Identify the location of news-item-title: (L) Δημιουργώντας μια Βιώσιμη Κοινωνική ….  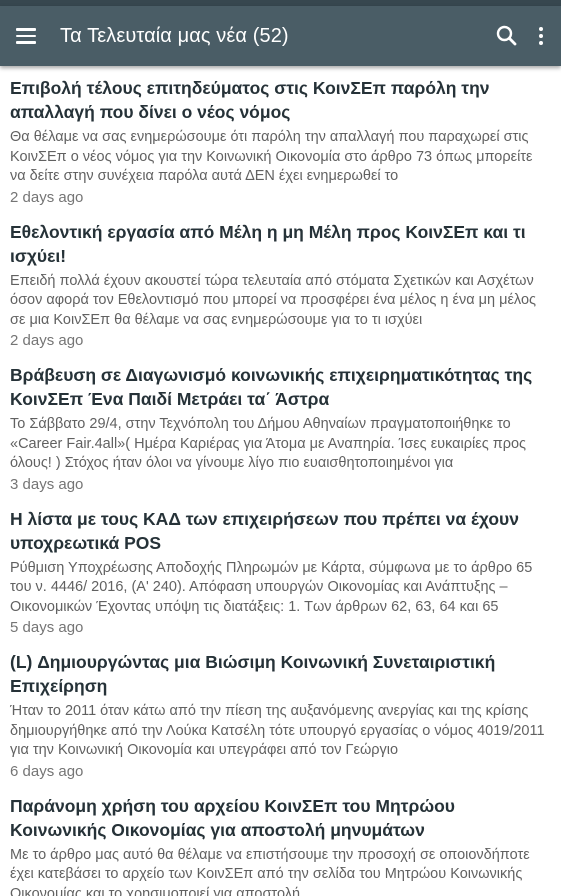
(253, 674).